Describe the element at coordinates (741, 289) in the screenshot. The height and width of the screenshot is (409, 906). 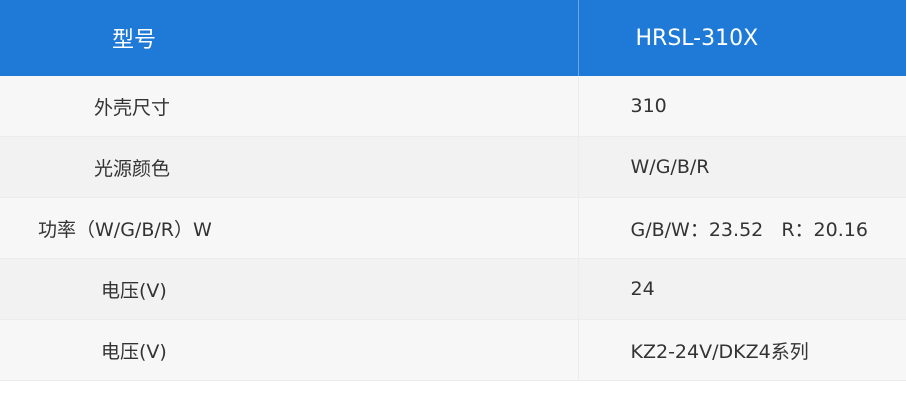
I see `row-value-voltage: 24` at that location.